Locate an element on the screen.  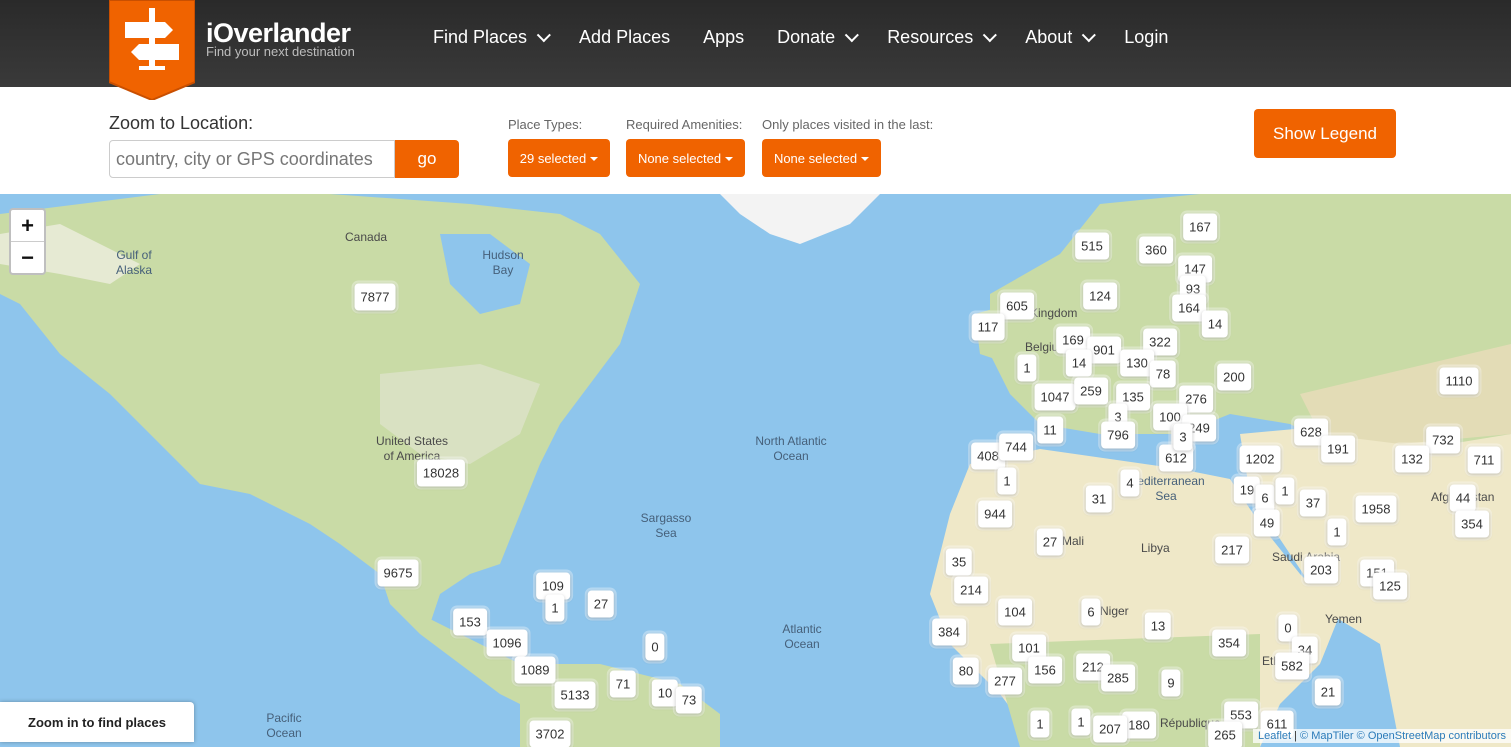
zoom-out-button: − is located at coordinates (27, 257).